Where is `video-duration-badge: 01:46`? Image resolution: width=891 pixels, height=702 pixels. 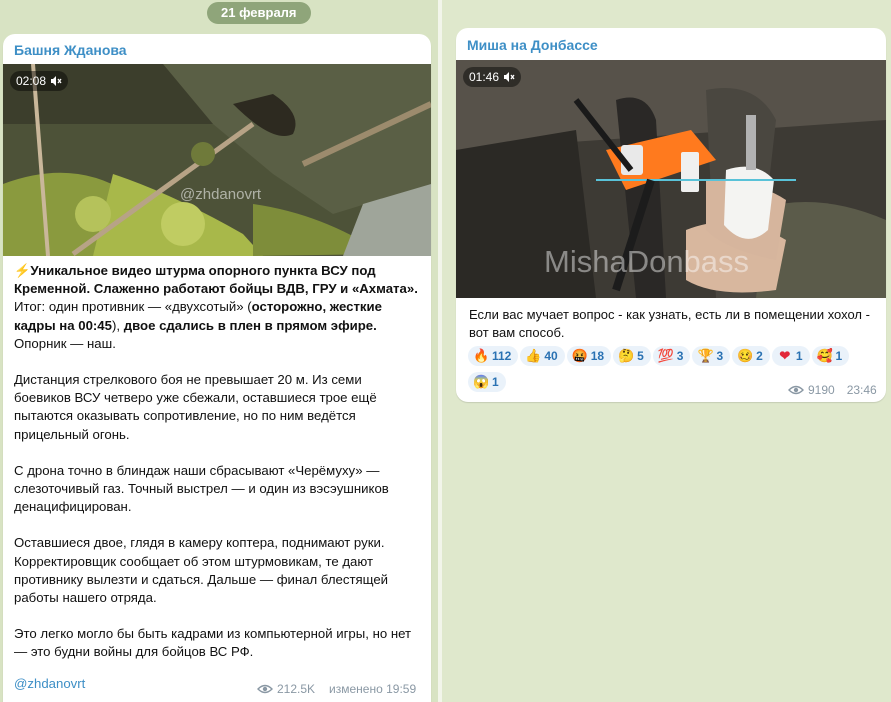 video-duration-badge: 01:46 is located at coordinates (492, 77).